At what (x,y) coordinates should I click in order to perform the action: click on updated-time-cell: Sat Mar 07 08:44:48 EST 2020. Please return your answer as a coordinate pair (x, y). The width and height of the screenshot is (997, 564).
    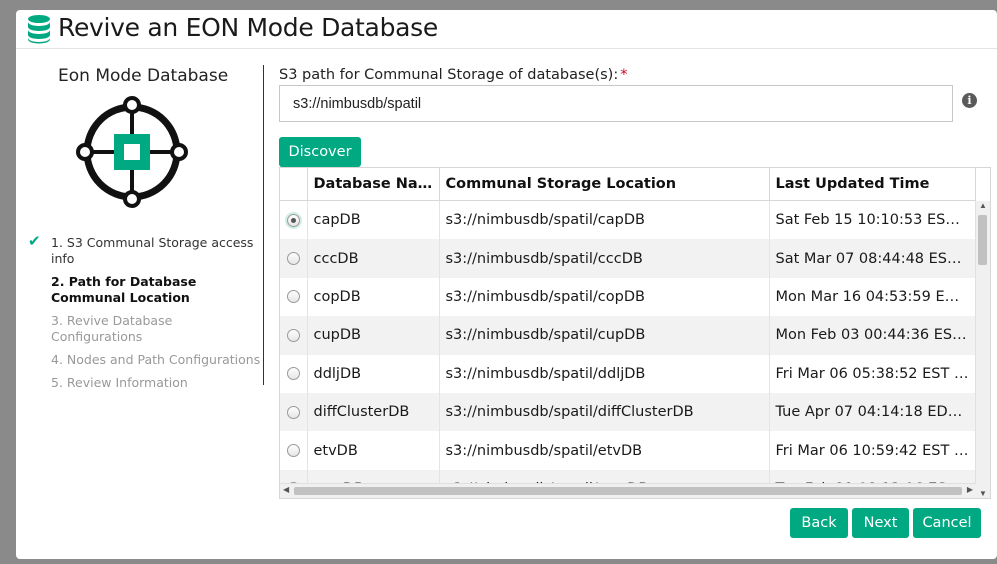
    Looking at the image, I should click on (872, 258).